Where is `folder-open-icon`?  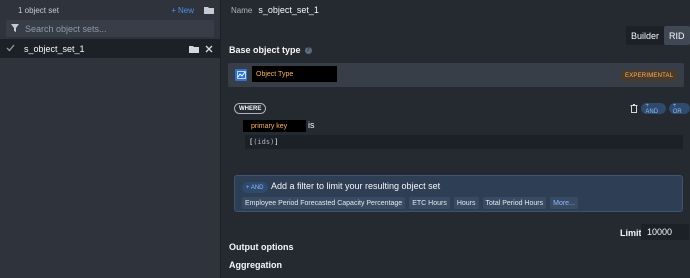 folder-open-icon is located at coordinates (194, 49).